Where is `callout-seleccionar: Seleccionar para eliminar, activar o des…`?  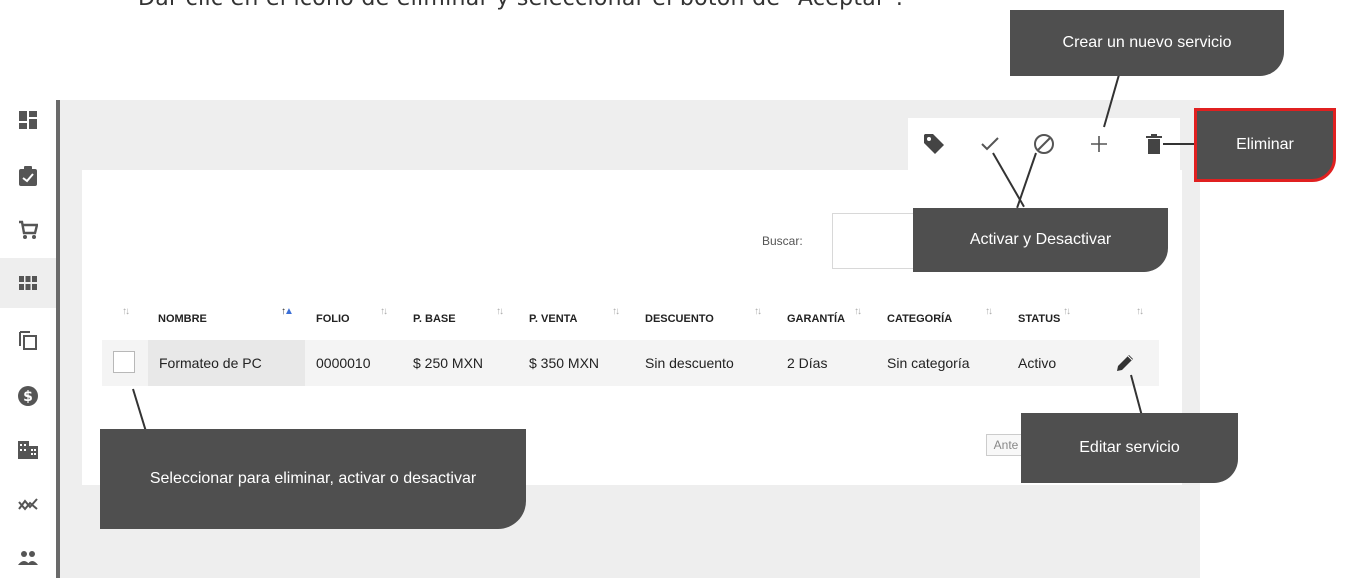 callout-seleccionar: Seleccionar para eliminar, activar o des… is located at coordinates (313, 479).